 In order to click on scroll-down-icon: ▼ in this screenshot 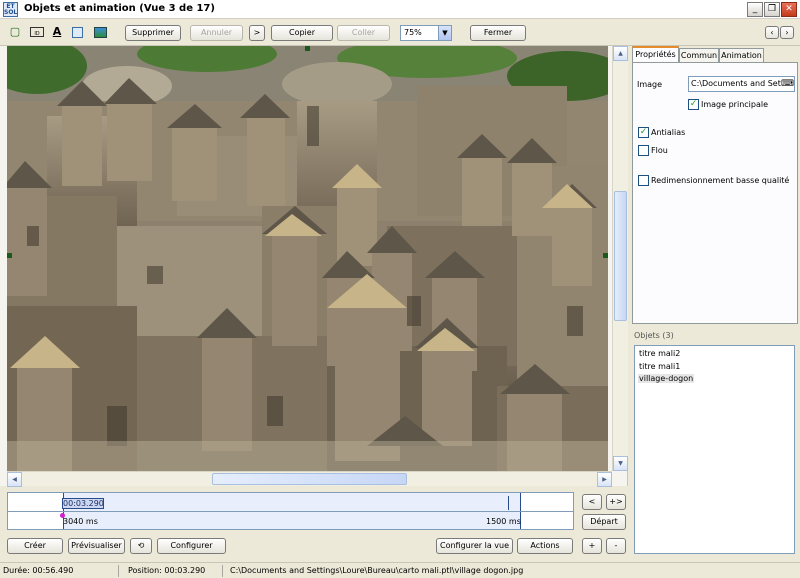, I will do `click(620, 463)`.